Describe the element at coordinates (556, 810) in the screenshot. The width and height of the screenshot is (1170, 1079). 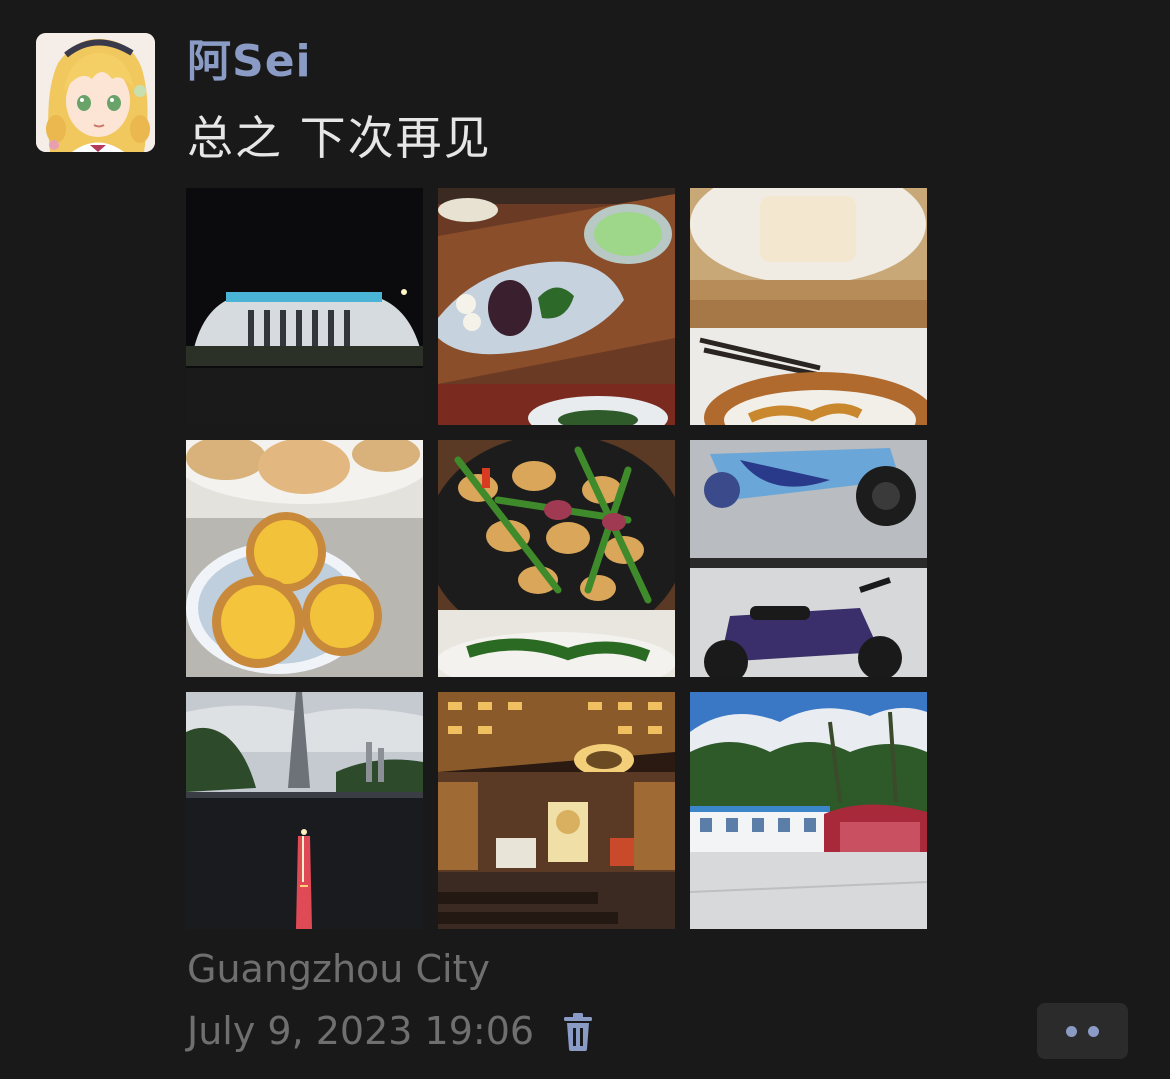
I see `temple-hall-photo` at that location.